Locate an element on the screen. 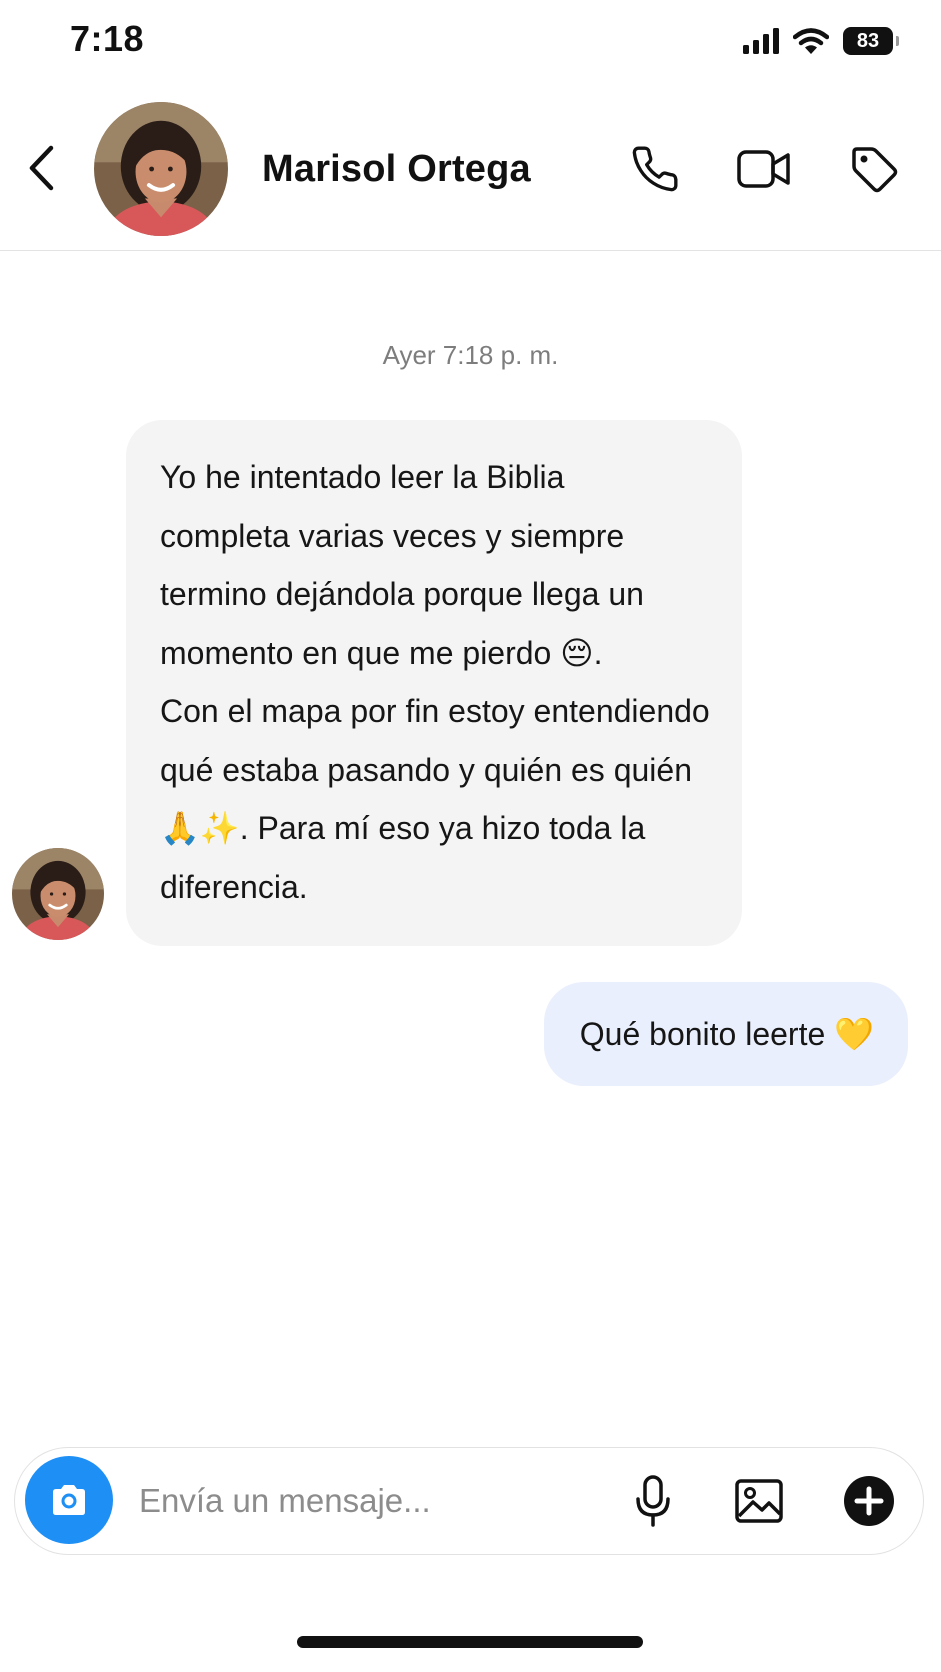 The image size is (941, 1672). camera-button is located at coordinates (69, 1500).